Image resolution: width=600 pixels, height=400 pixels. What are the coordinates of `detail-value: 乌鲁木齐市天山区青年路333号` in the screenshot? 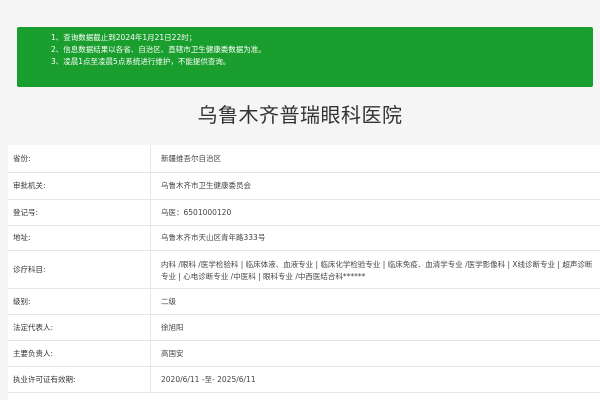 It's located at (213, 237).